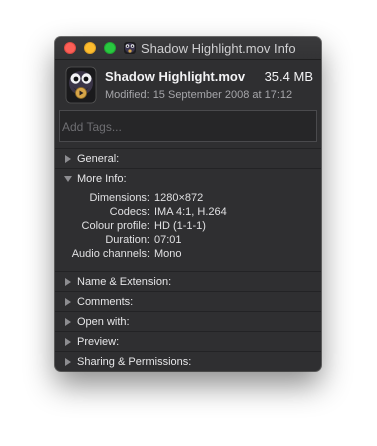 The width and height of the screenshot is (377, 446). What do you see at coordinates (124, 281) in the screenshot?
I see `section-name-extension-label: Name & Extension:` at bounding box center [124, 281].